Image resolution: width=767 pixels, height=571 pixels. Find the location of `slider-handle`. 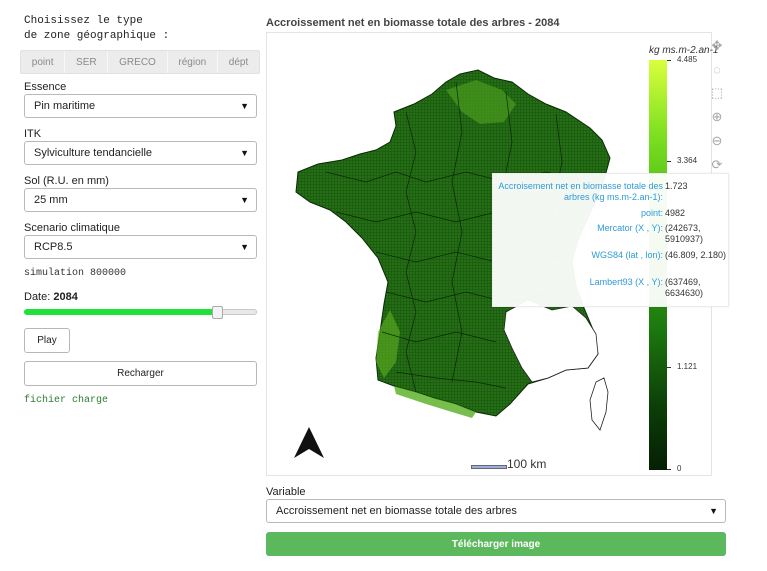

slider-handle is located at coordinates (218, 312).